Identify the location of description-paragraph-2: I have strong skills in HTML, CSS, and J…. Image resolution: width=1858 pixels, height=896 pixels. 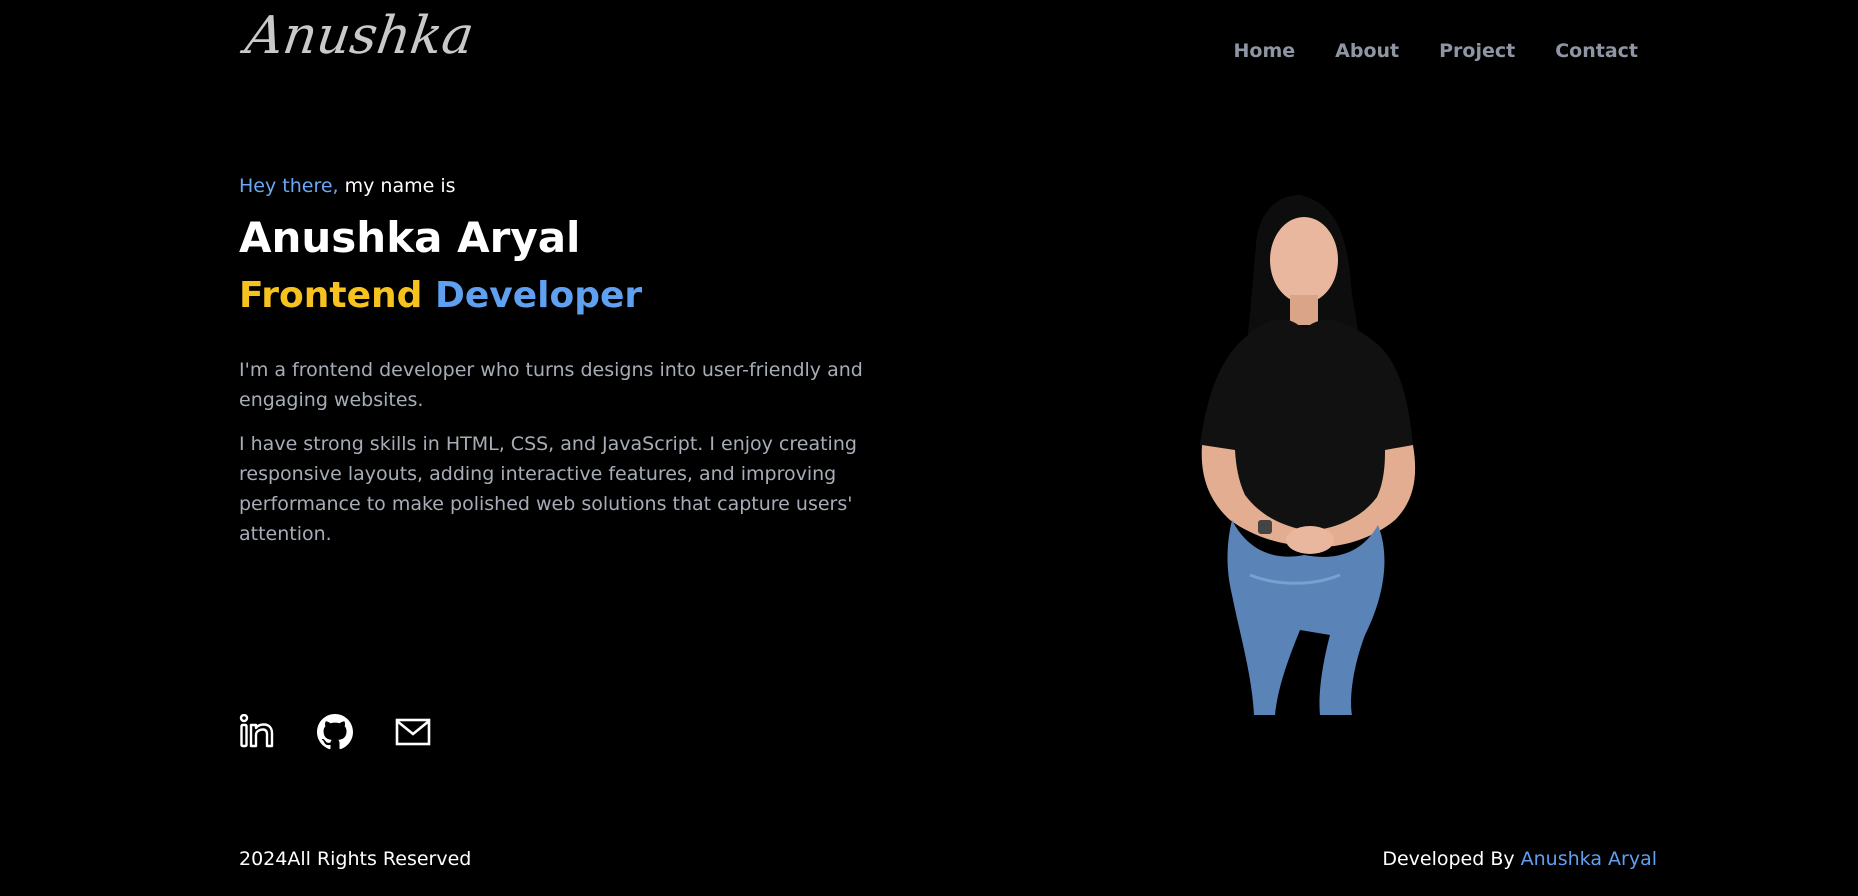
(548, 488).